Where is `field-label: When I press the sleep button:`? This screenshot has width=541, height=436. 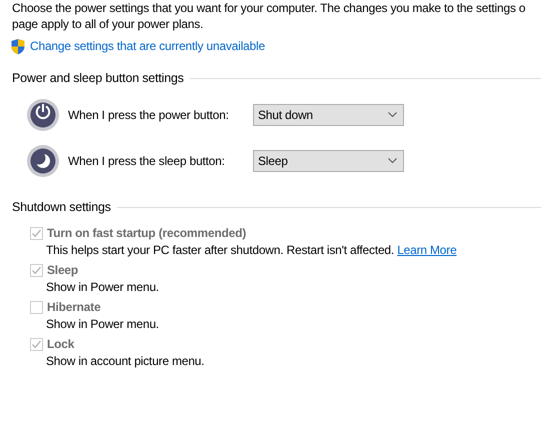 field-label: When I press the sleep button: is located at coordinates (146, 161).